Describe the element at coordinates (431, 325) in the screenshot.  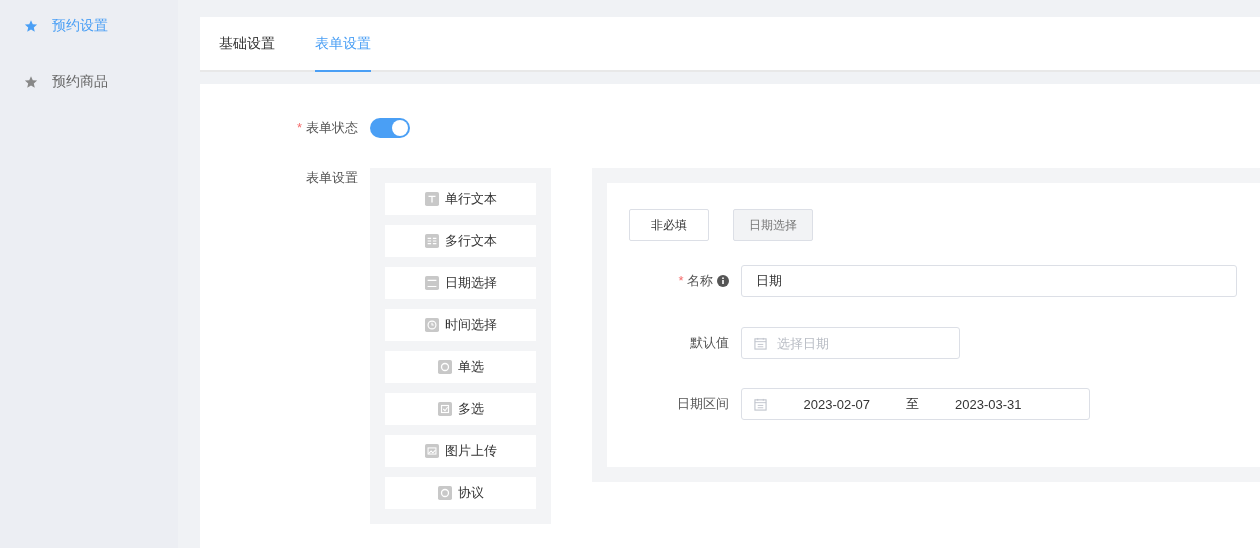
I see `clock-icon` at that location.